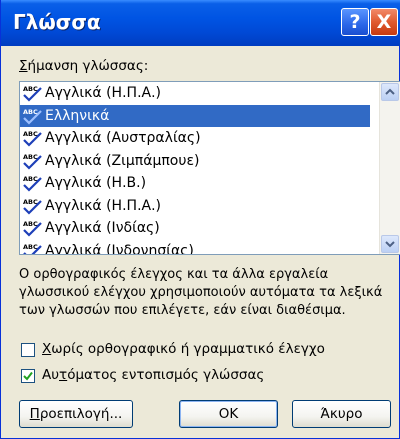  What do you see at coordinates (57, 22) in the screenshot?
I see `dialog-title: Γλώσσα` at bounding box center [57, 22].